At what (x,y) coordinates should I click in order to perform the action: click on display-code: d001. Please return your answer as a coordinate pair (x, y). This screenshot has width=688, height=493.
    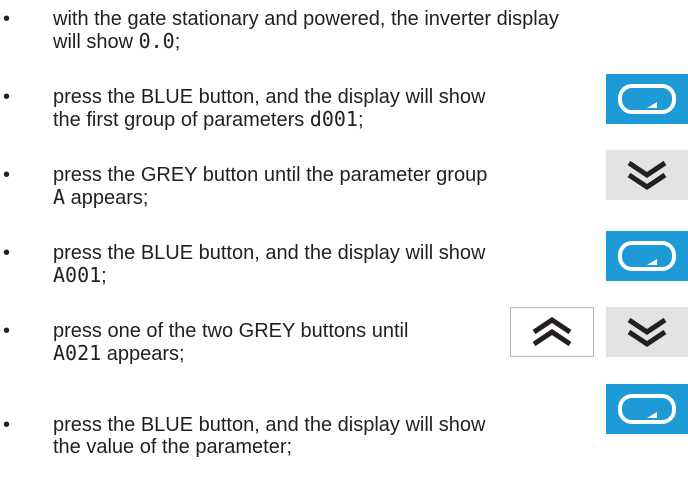
    Looking at the image, I should click on (333, 119).